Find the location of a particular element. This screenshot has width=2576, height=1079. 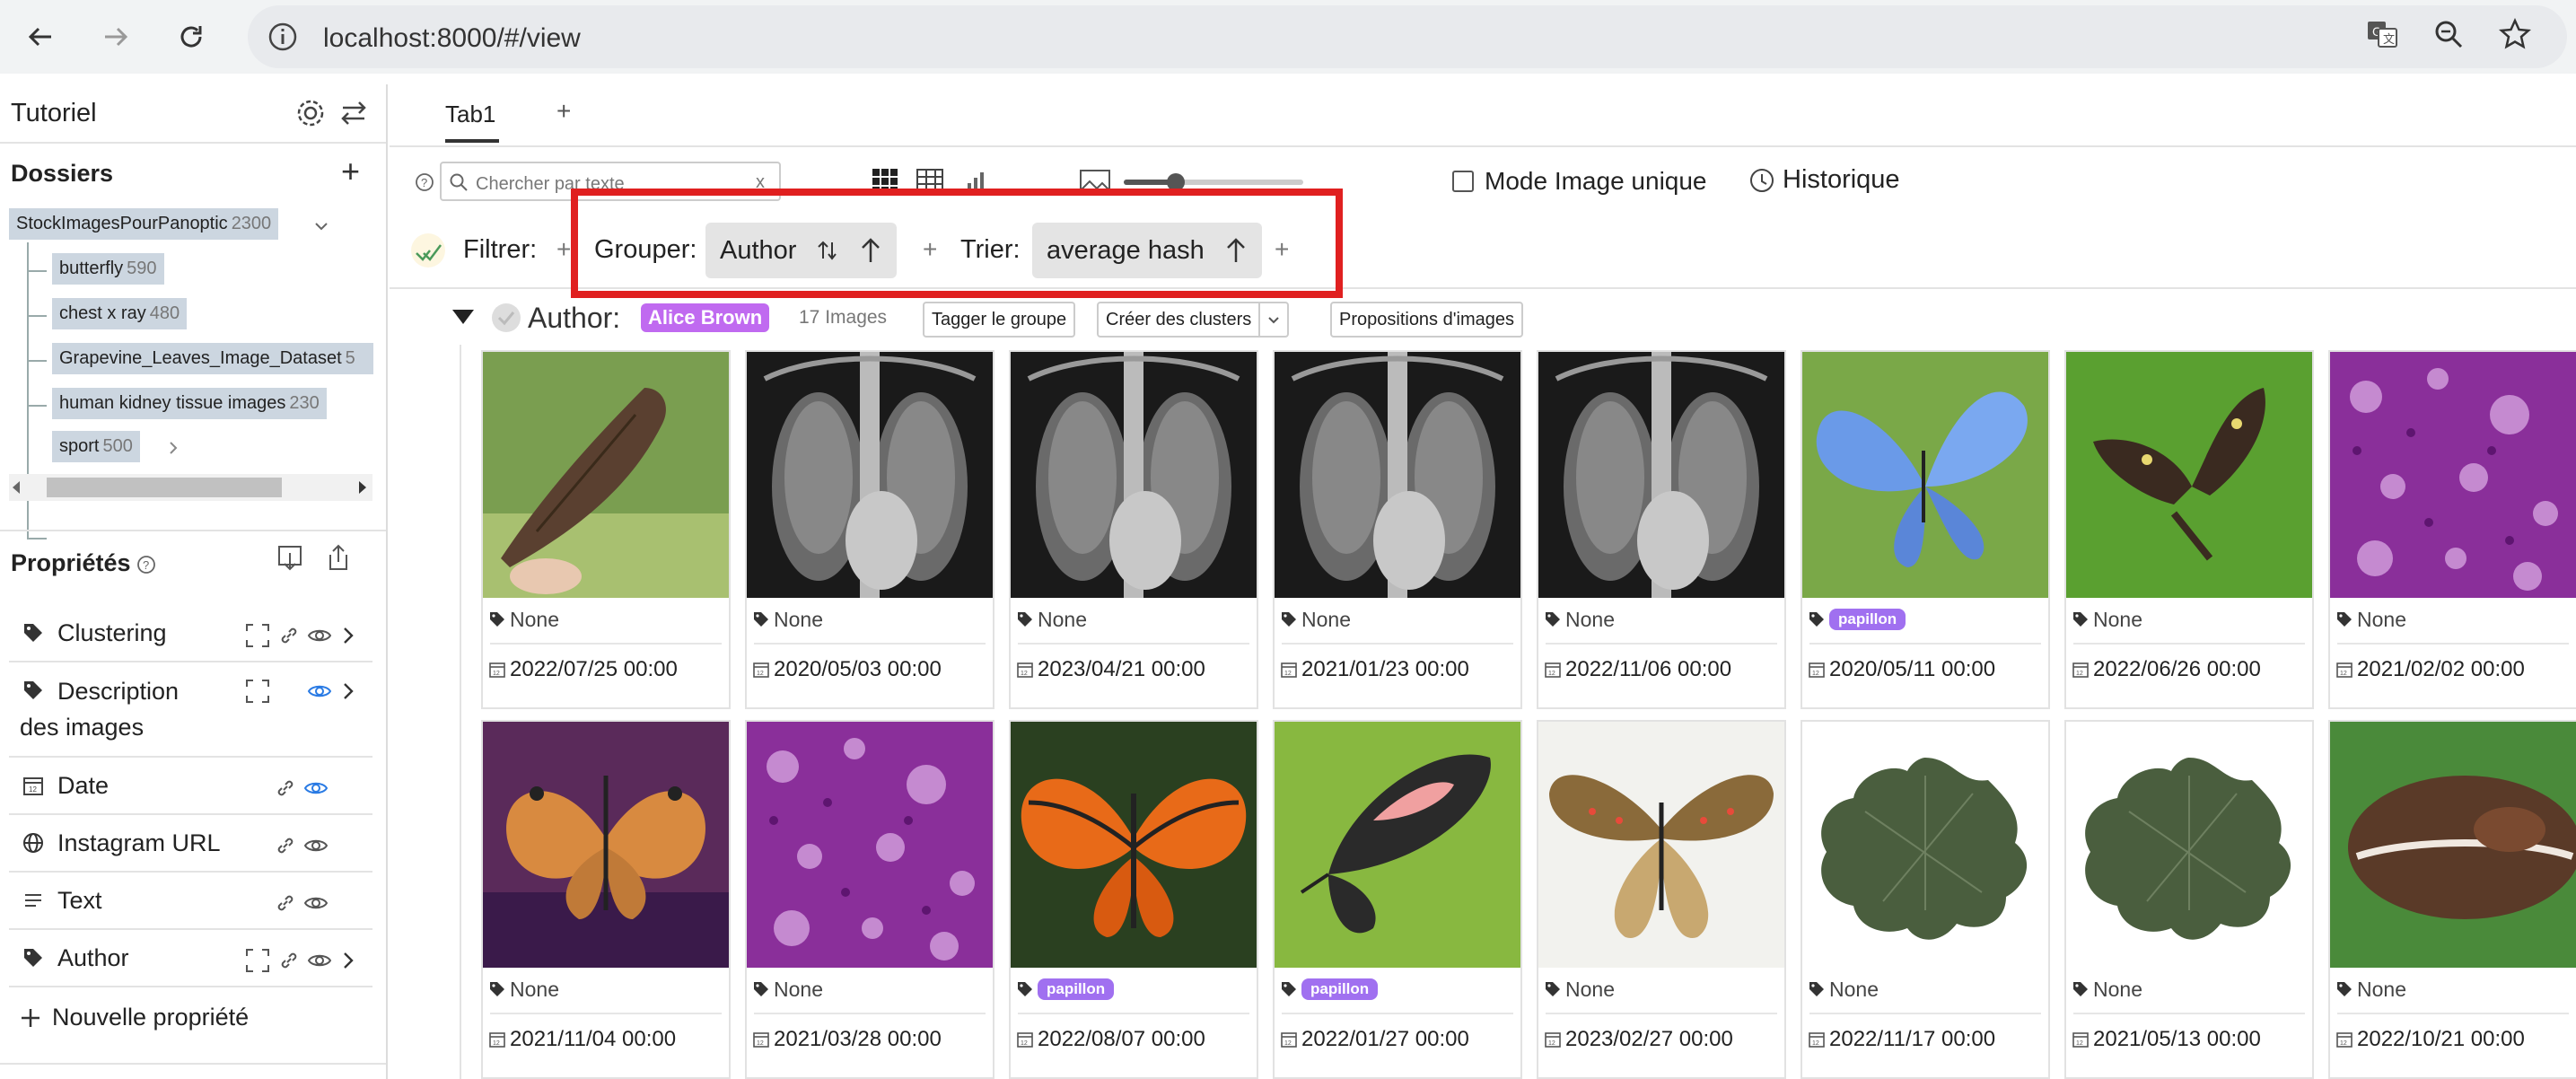

scrollbar-thumb is located at coordinates (164, 487).